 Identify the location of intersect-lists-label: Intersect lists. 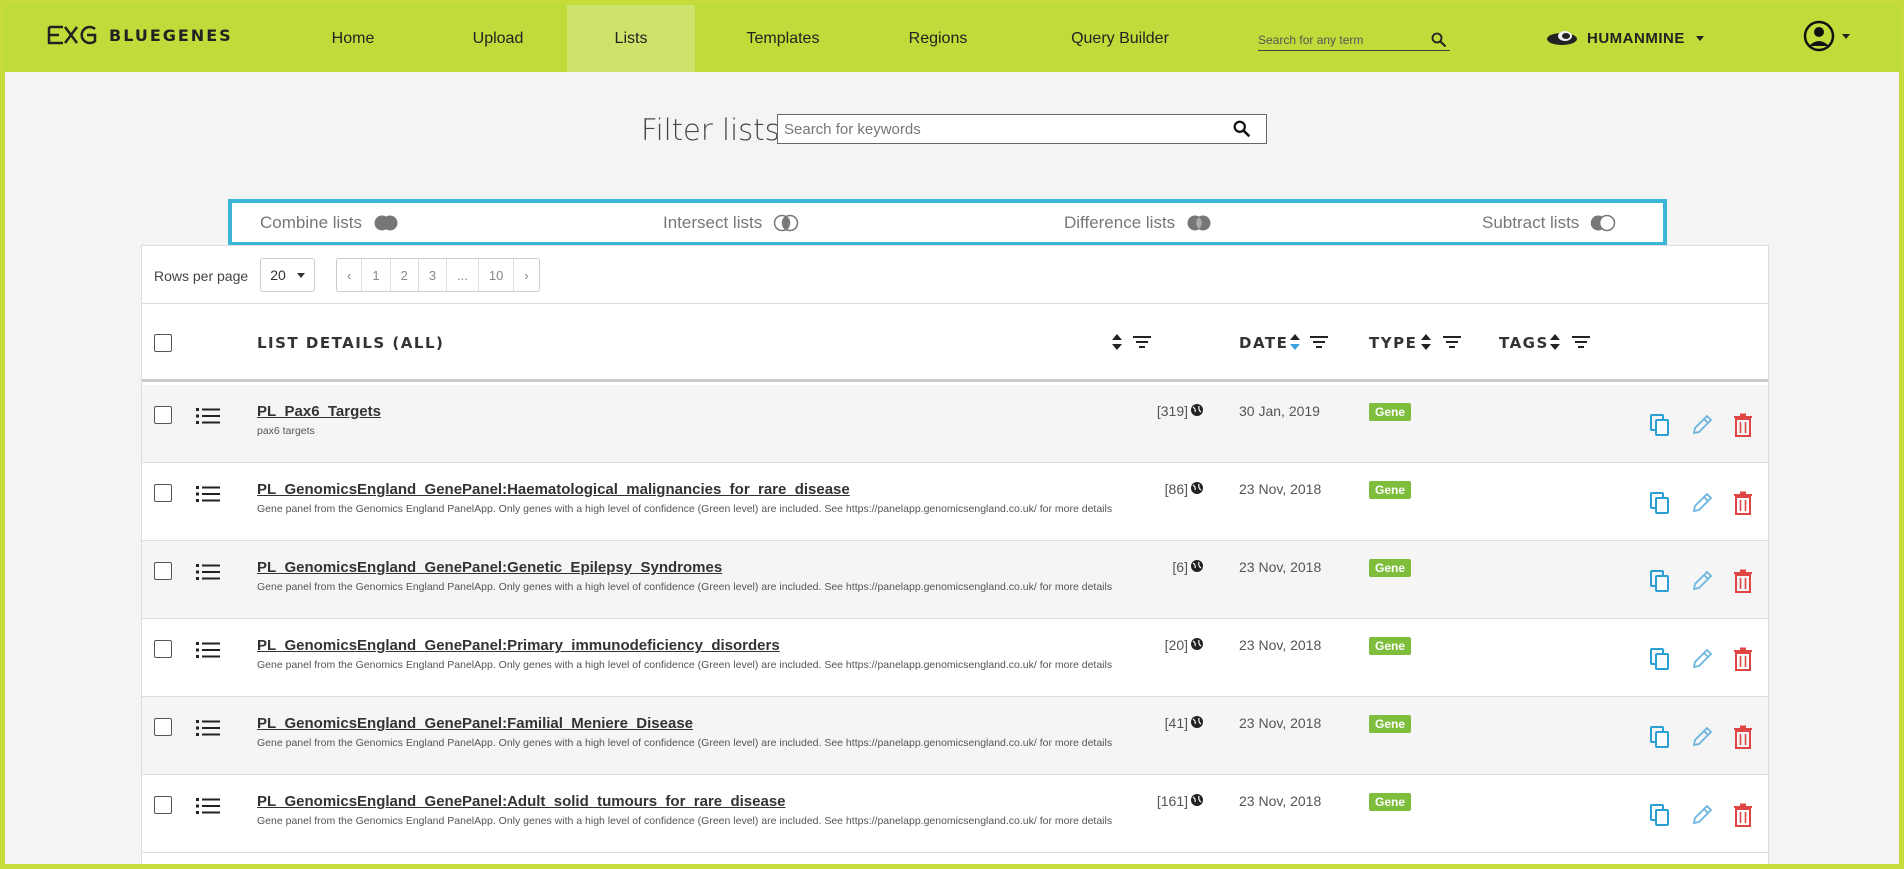
(713, 222).